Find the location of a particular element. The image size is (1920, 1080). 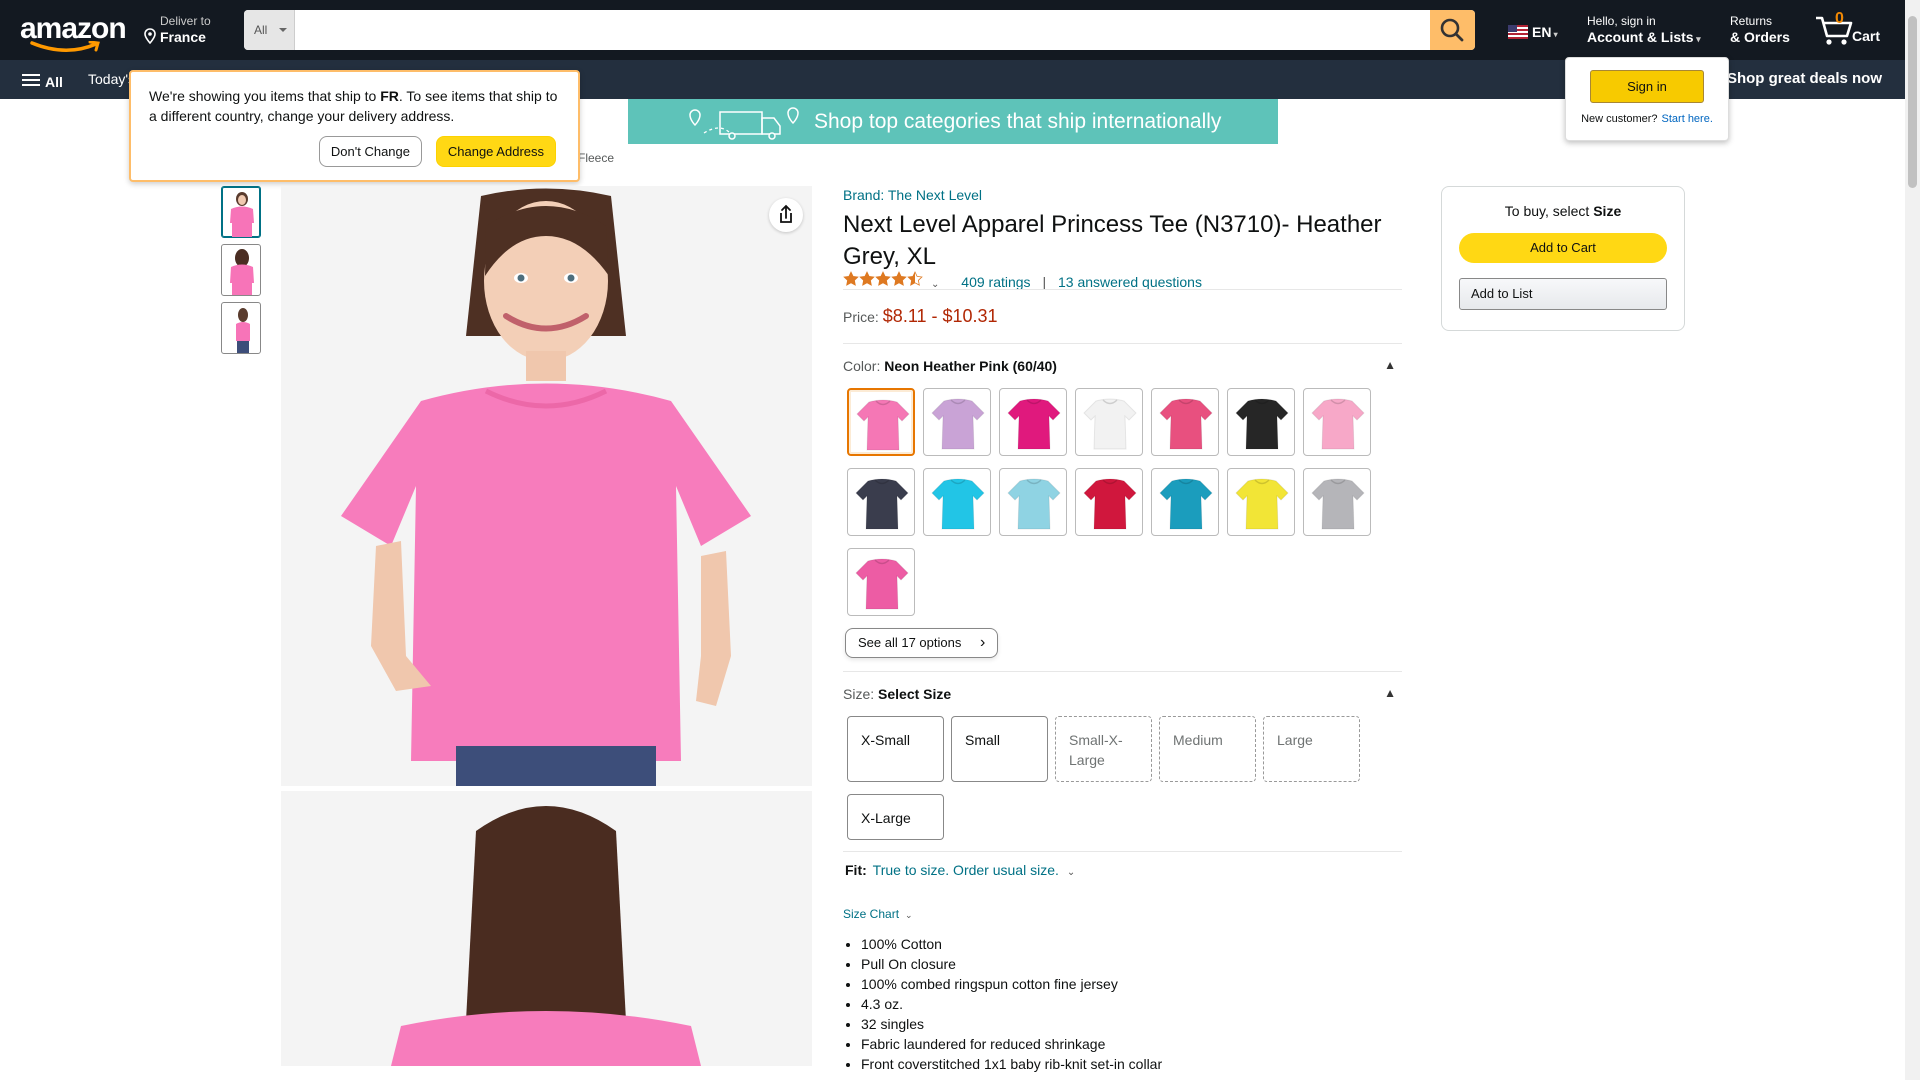

buy-prompt: To buy, select Size is located at coordinates (1563, 211).